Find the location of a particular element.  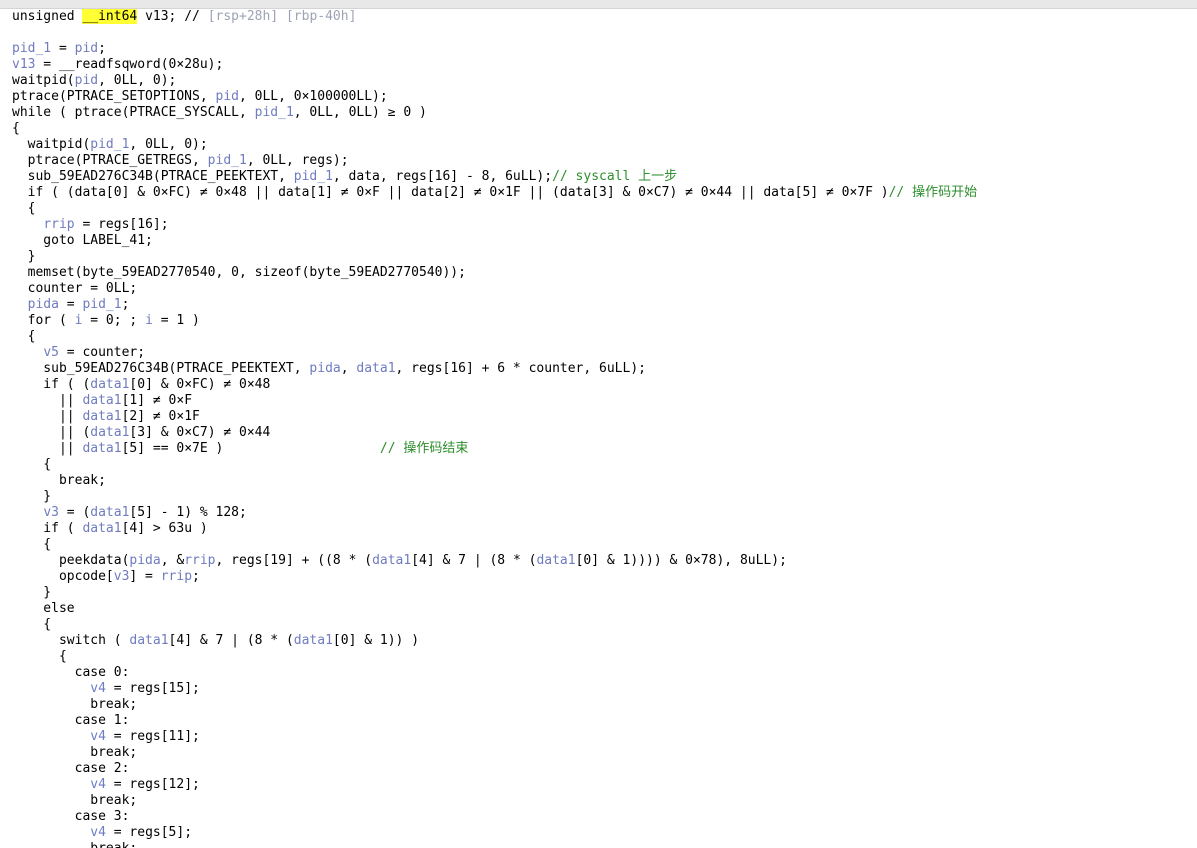

code-line: waitpid(pid, 0LL, 0); is located at coordinates (494, 81).